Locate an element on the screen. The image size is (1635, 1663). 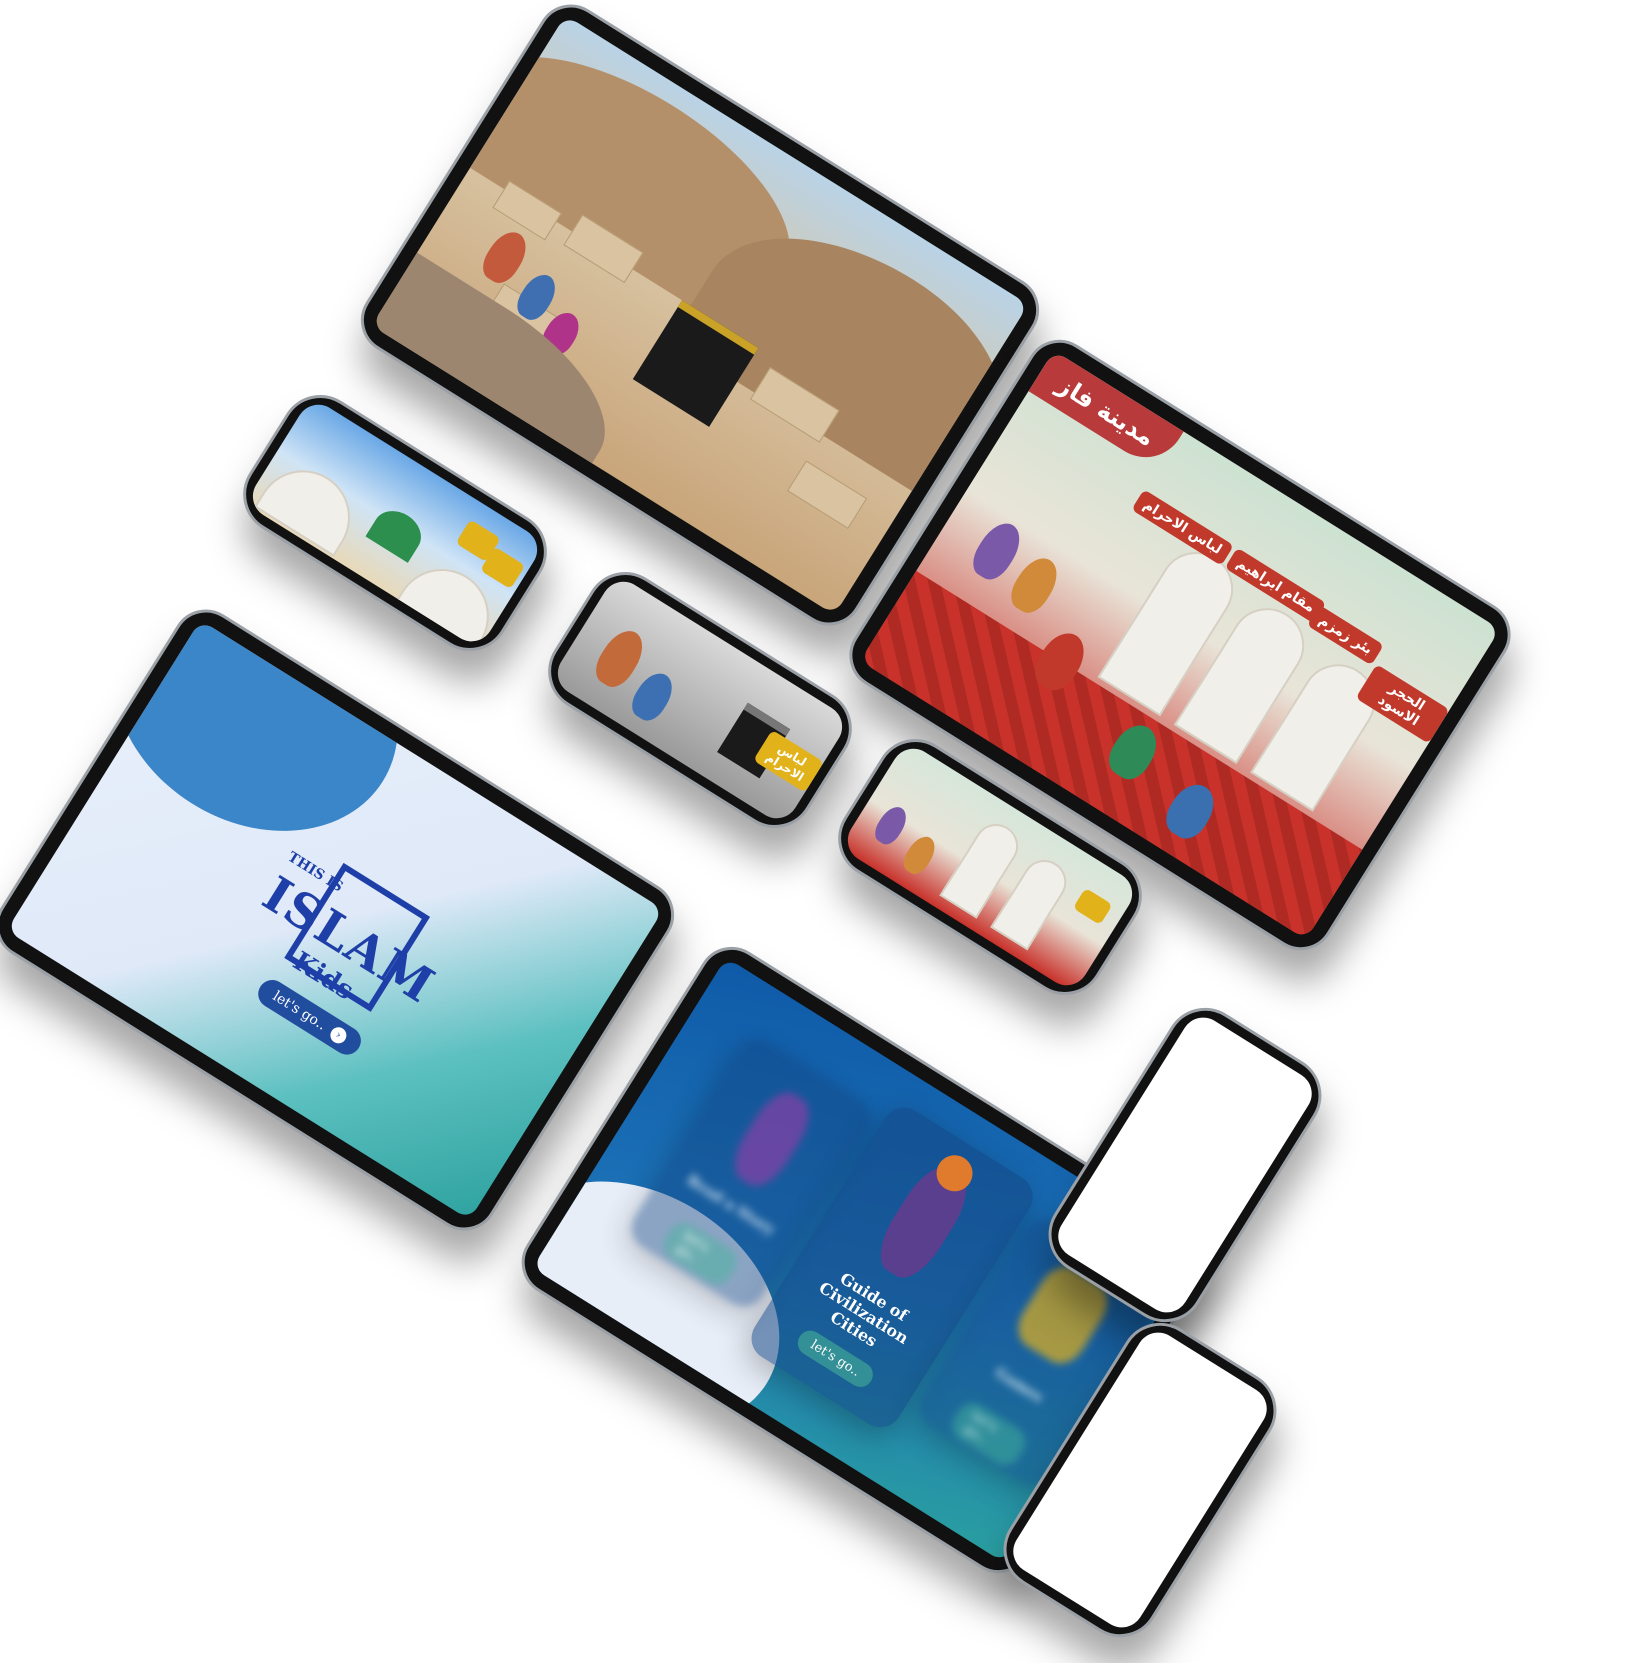
welcome-screen: THIS IS ISLAM Kids let's go.. › is located at coordinates (335, 920).